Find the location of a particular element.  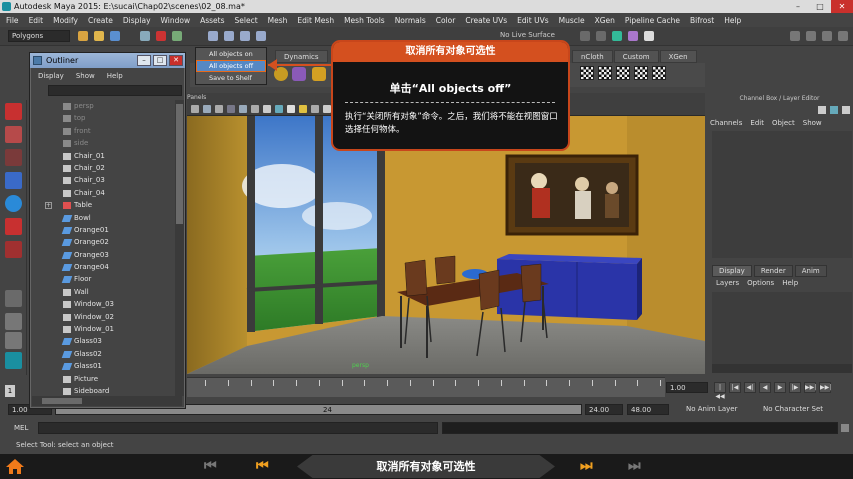

four-view-icon is located at coordinates (13, 321).